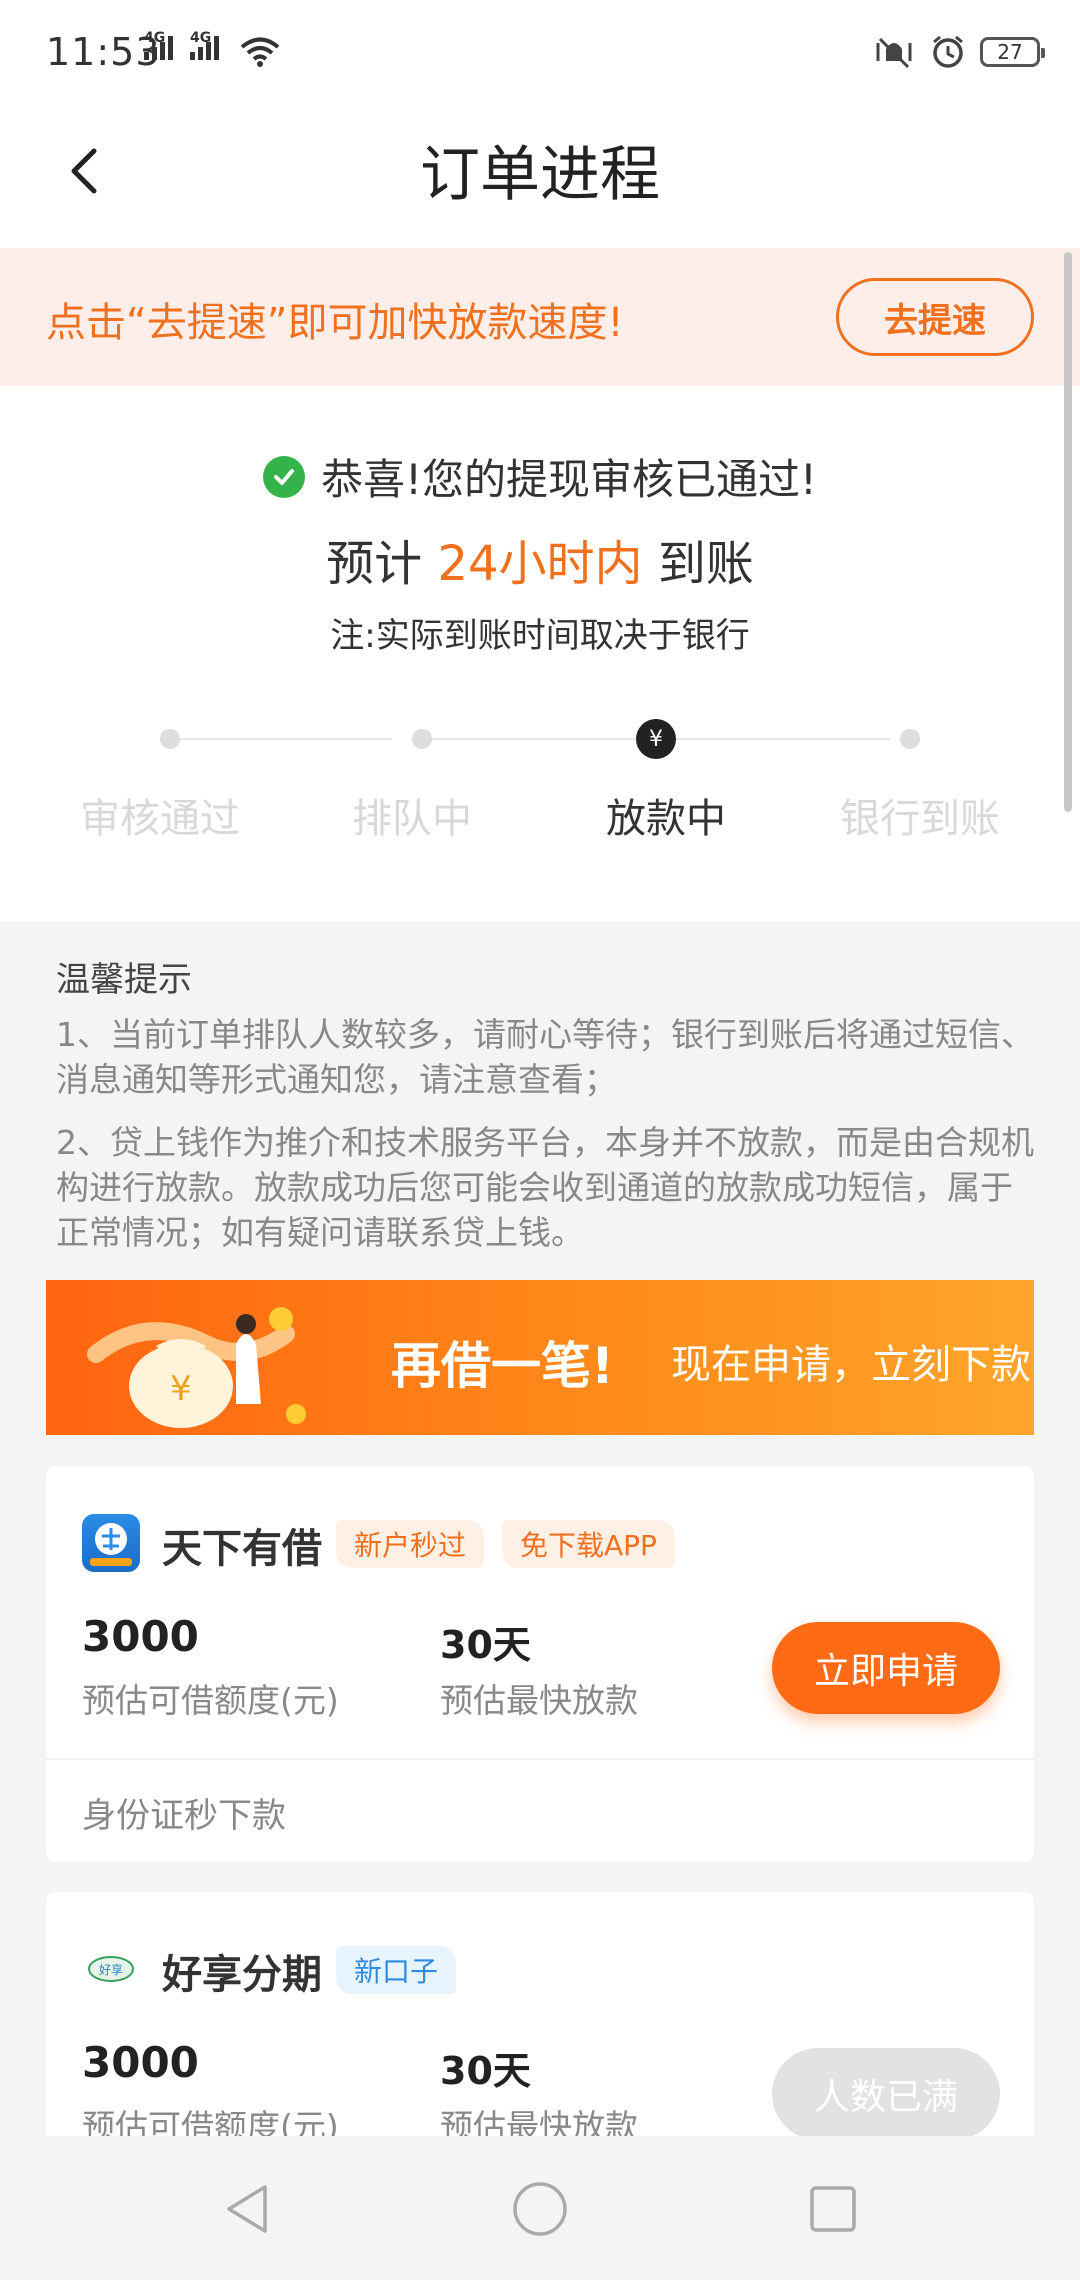 Image resolution: width=1080 pixels, height=2280 pixels. I want to click on eta-prefix: 预计, so click(374, 564).